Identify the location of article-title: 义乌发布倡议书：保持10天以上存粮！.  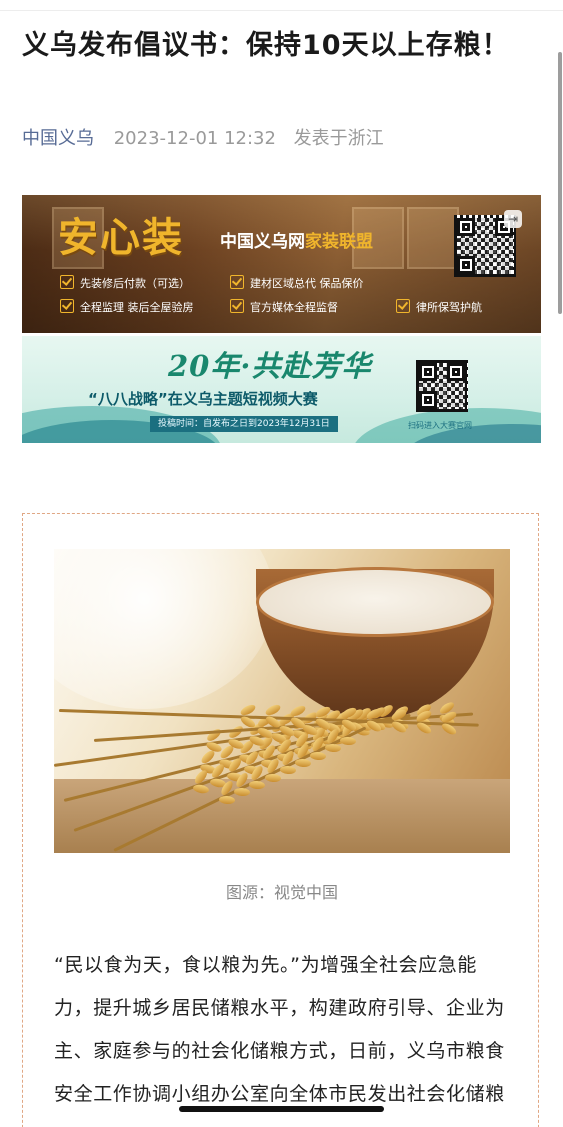
(266, 45).